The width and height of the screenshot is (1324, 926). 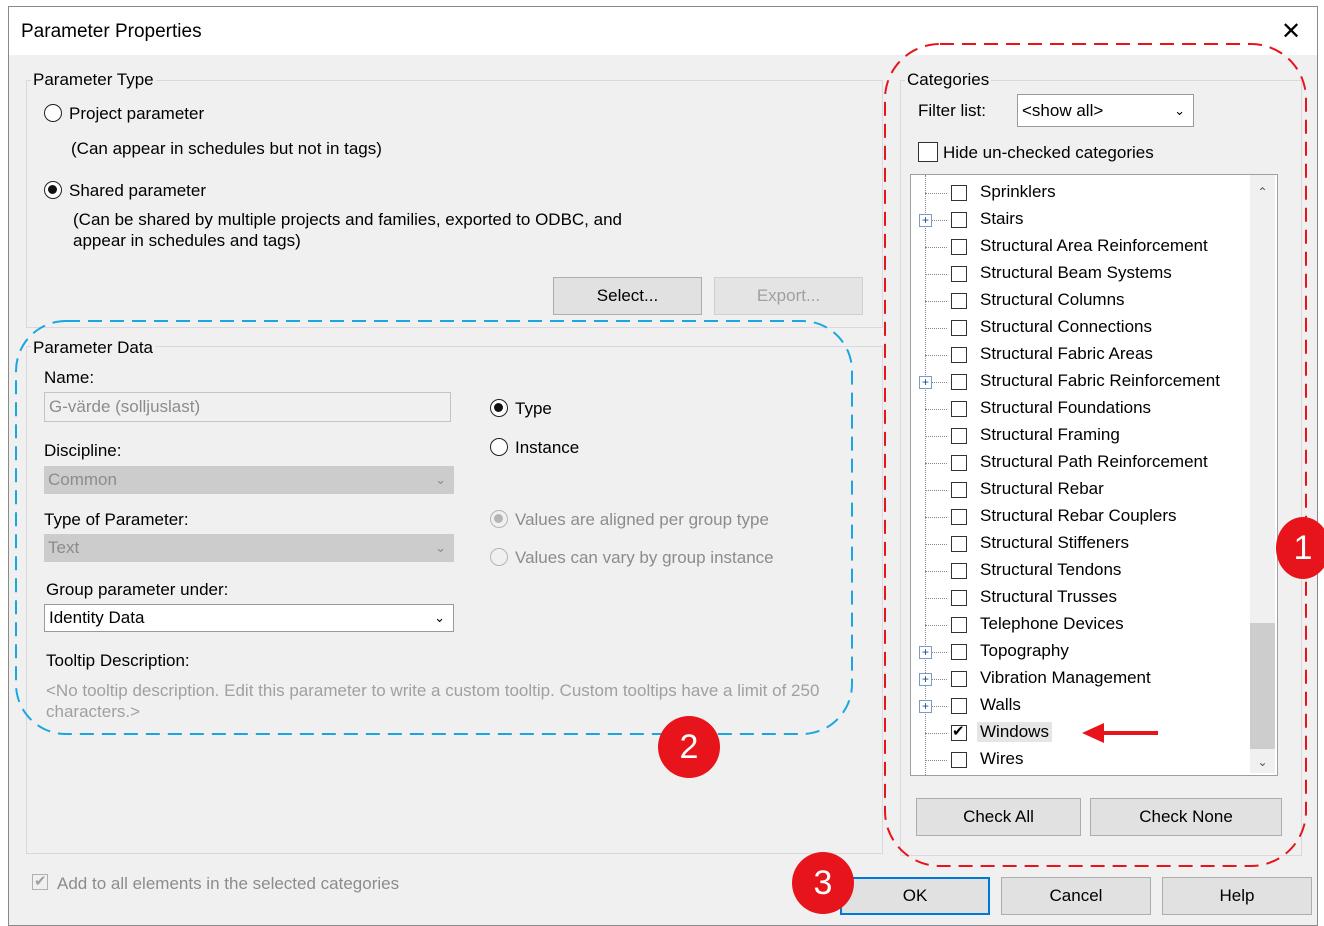 I want to click on arrow-head, so click(x=1093, y=733).